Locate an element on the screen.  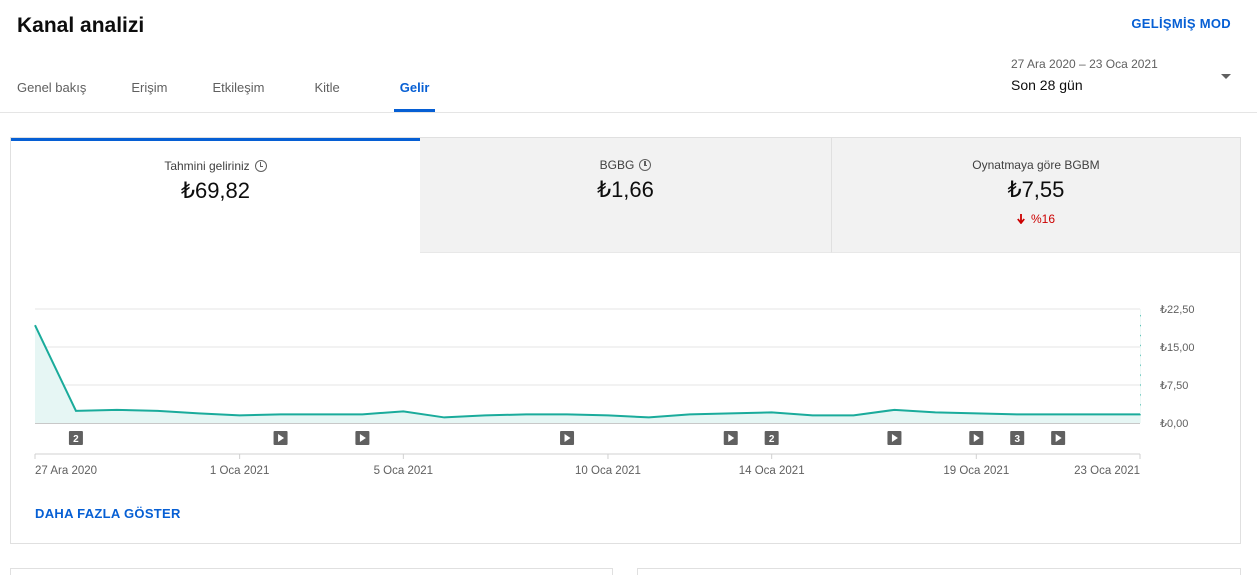
series-line is located at coordinates (587, 371).